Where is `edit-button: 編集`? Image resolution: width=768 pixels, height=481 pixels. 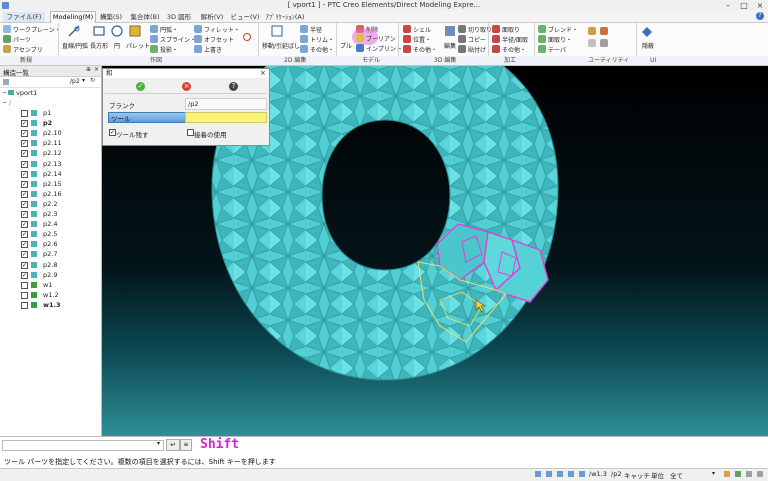
edit-button: 編集 is located at coordinates (450, 45).